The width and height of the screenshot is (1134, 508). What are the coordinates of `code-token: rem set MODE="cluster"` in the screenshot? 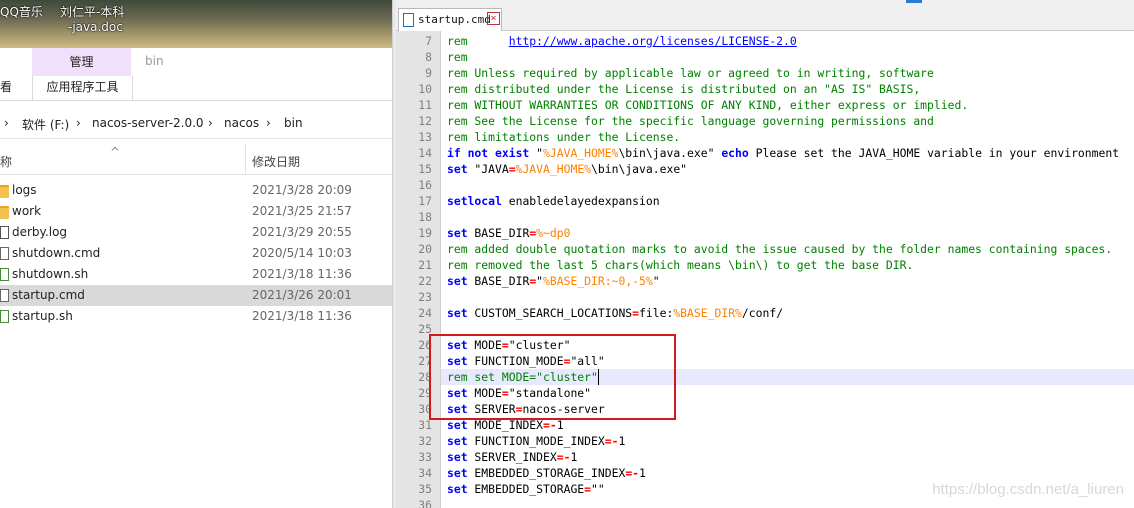 It's located at (522, 377).